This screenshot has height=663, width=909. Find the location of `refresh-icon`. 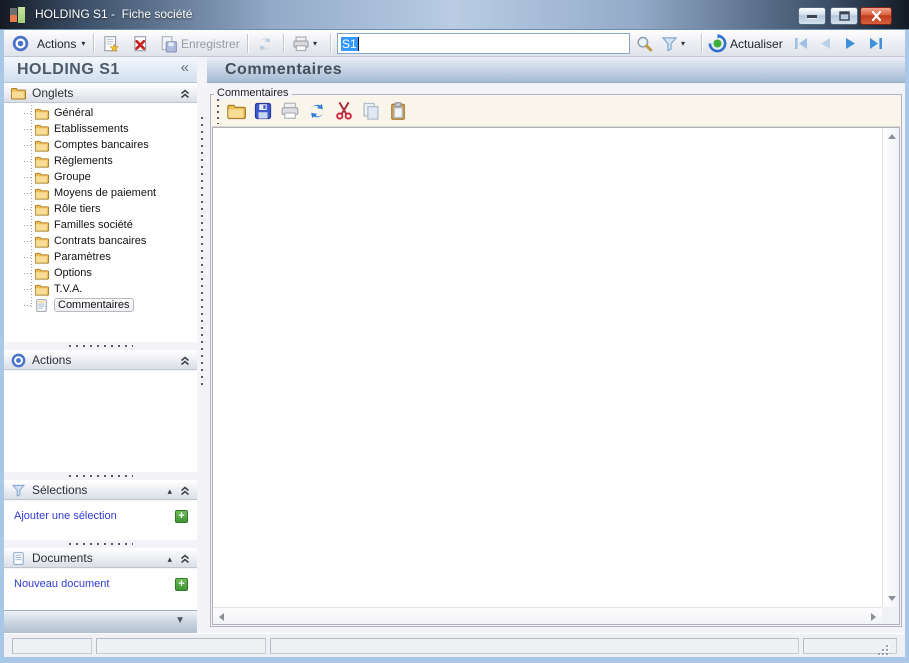

refresh-icon is located at coordinates (317, 111).